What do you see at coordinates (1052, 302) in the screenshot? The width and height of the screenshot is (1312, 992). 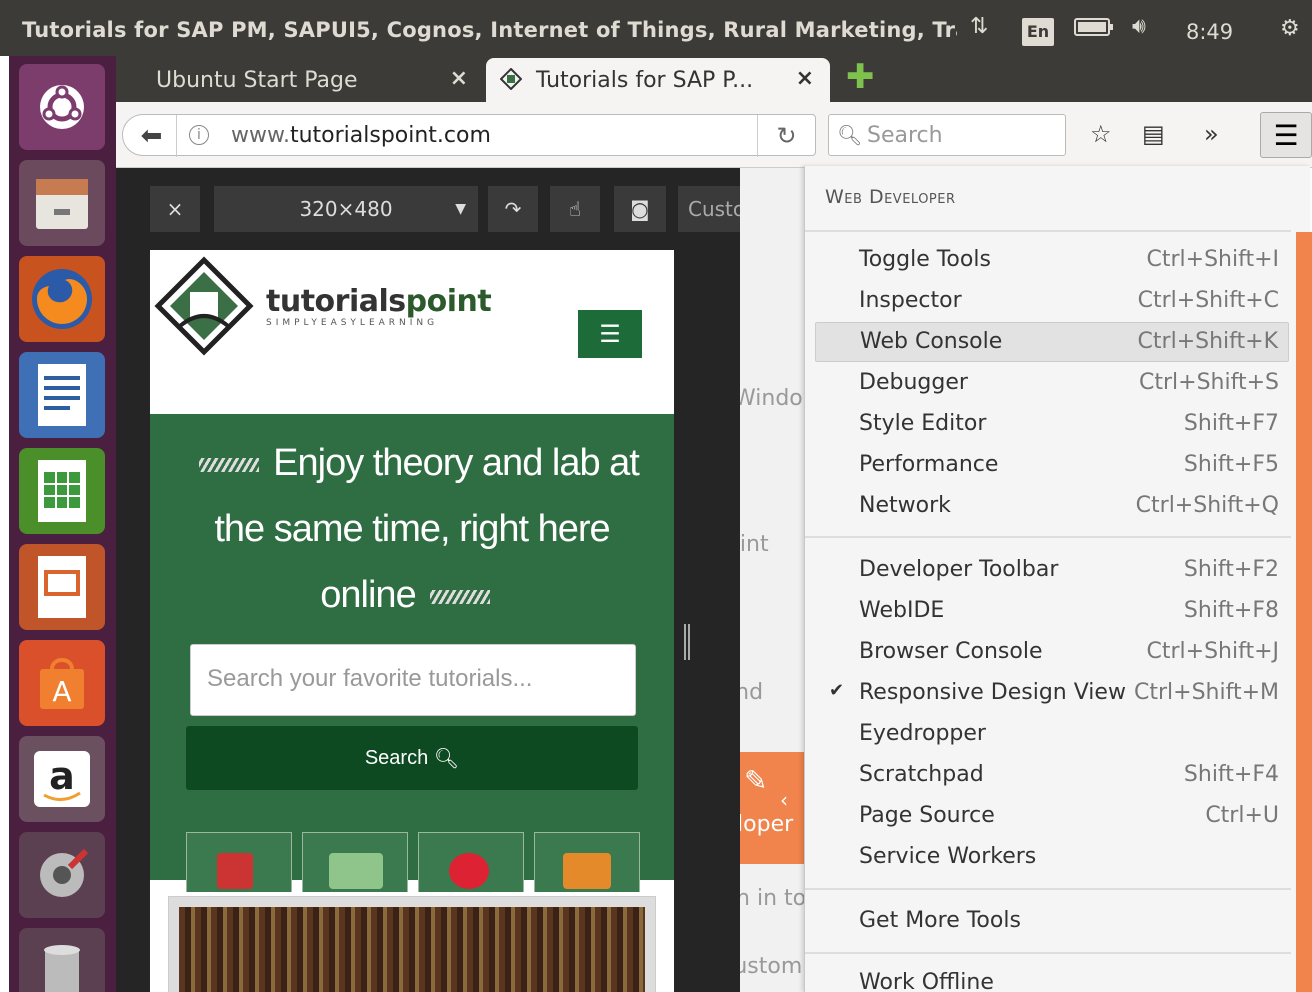 I see `menu-item-inspector: Inspector Ctrl+Shift+C` at bounding box center [1052, 302].